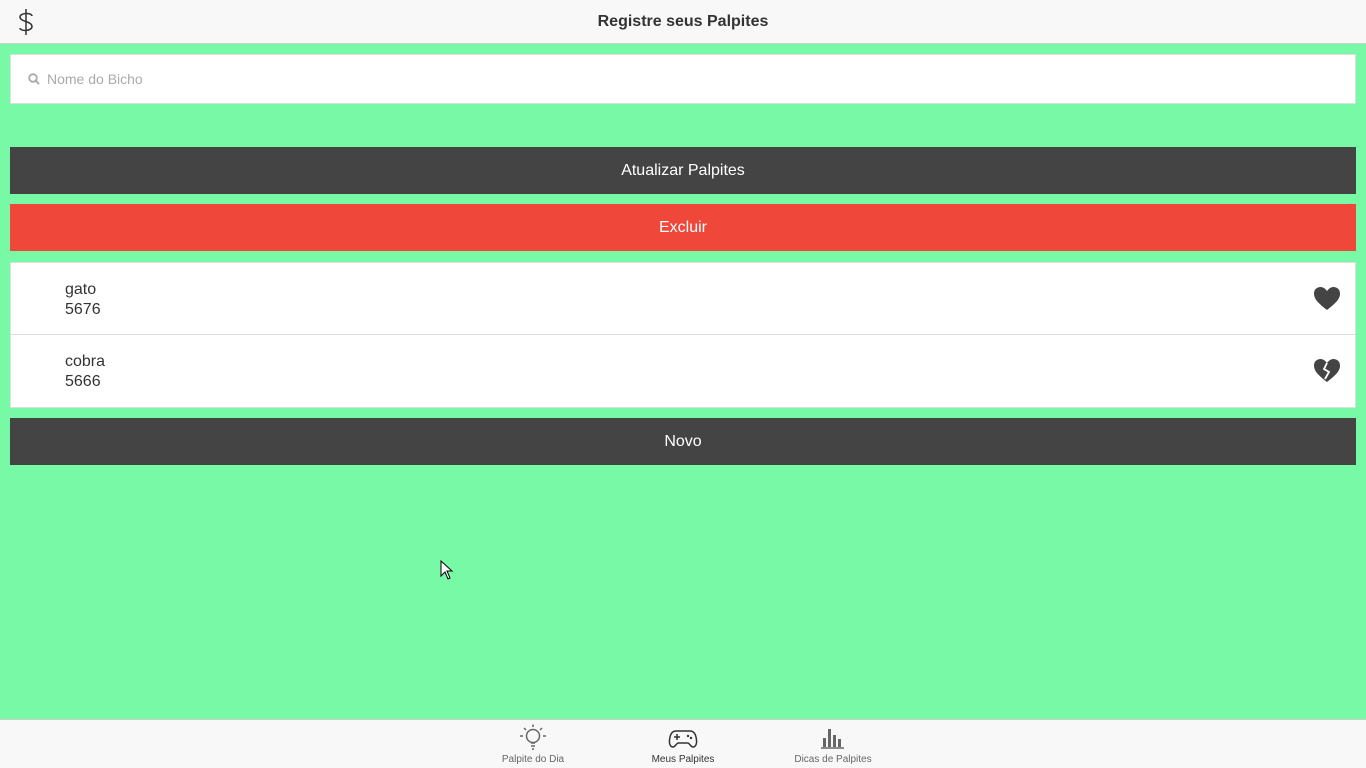  Describe the element at coordinates (85, 361) in the screenshot. I see `guess-name: cobra` at that location.